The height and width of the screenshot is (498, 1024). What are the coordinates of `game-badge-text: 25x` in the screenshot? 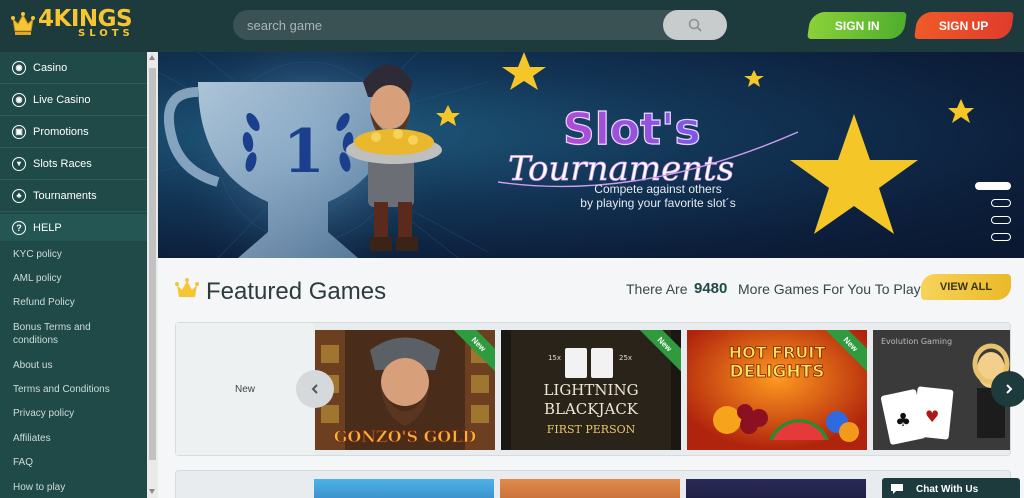 It's located at (625, 358).